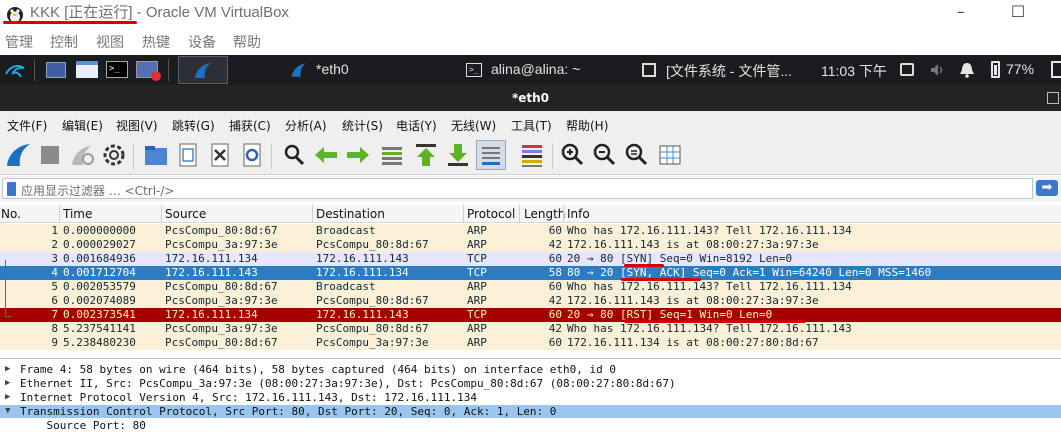 The width and height of the screenshot is (1061, 432). What do you see at coordinates (185, 214) in the screenshot?
I see `column-header-source: Source` at bounding box center [185, 214].